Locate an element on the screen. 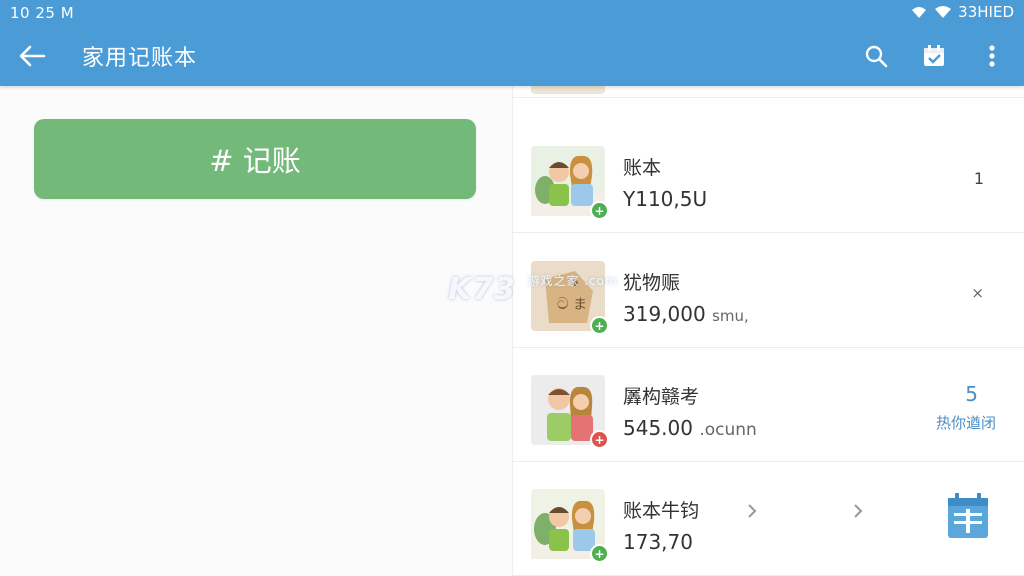 Image resolution: width=1024 pixels, height=576 pixels. account-amount: Y110,5U is located at coordinates (665, 199).